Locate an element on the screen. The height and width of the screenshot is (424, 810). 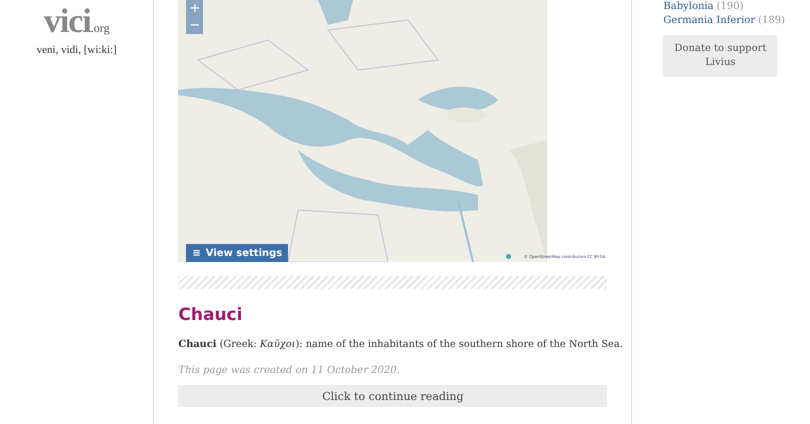
creation-note: This page was created on 11 October 2020. is located at coordinates (289, 370).